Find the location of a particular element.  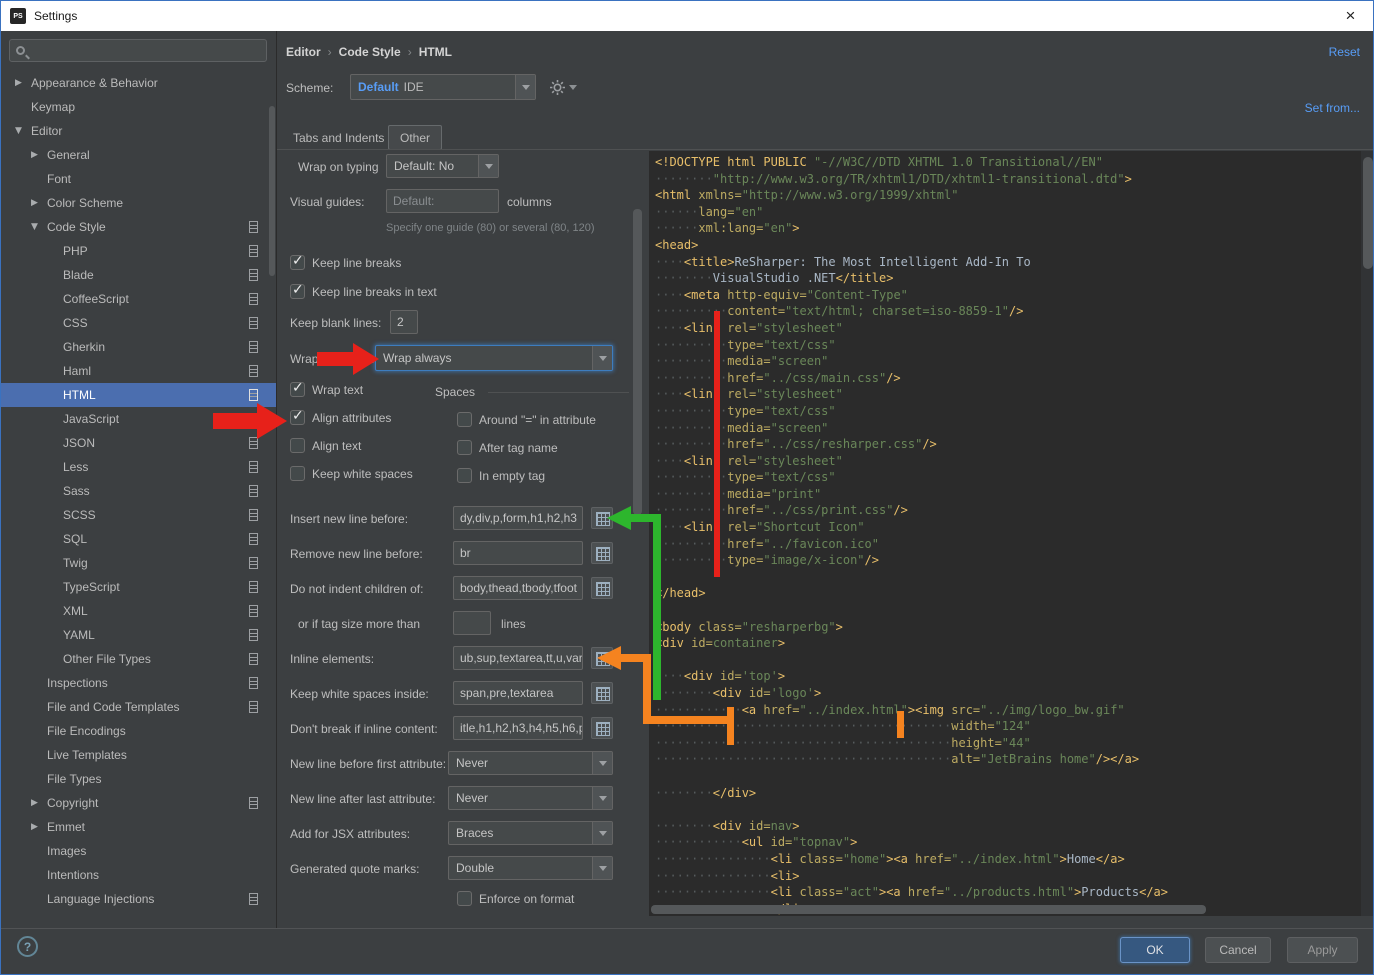

keep-white-spaces-checkbox is located at coordinates (297, 473).